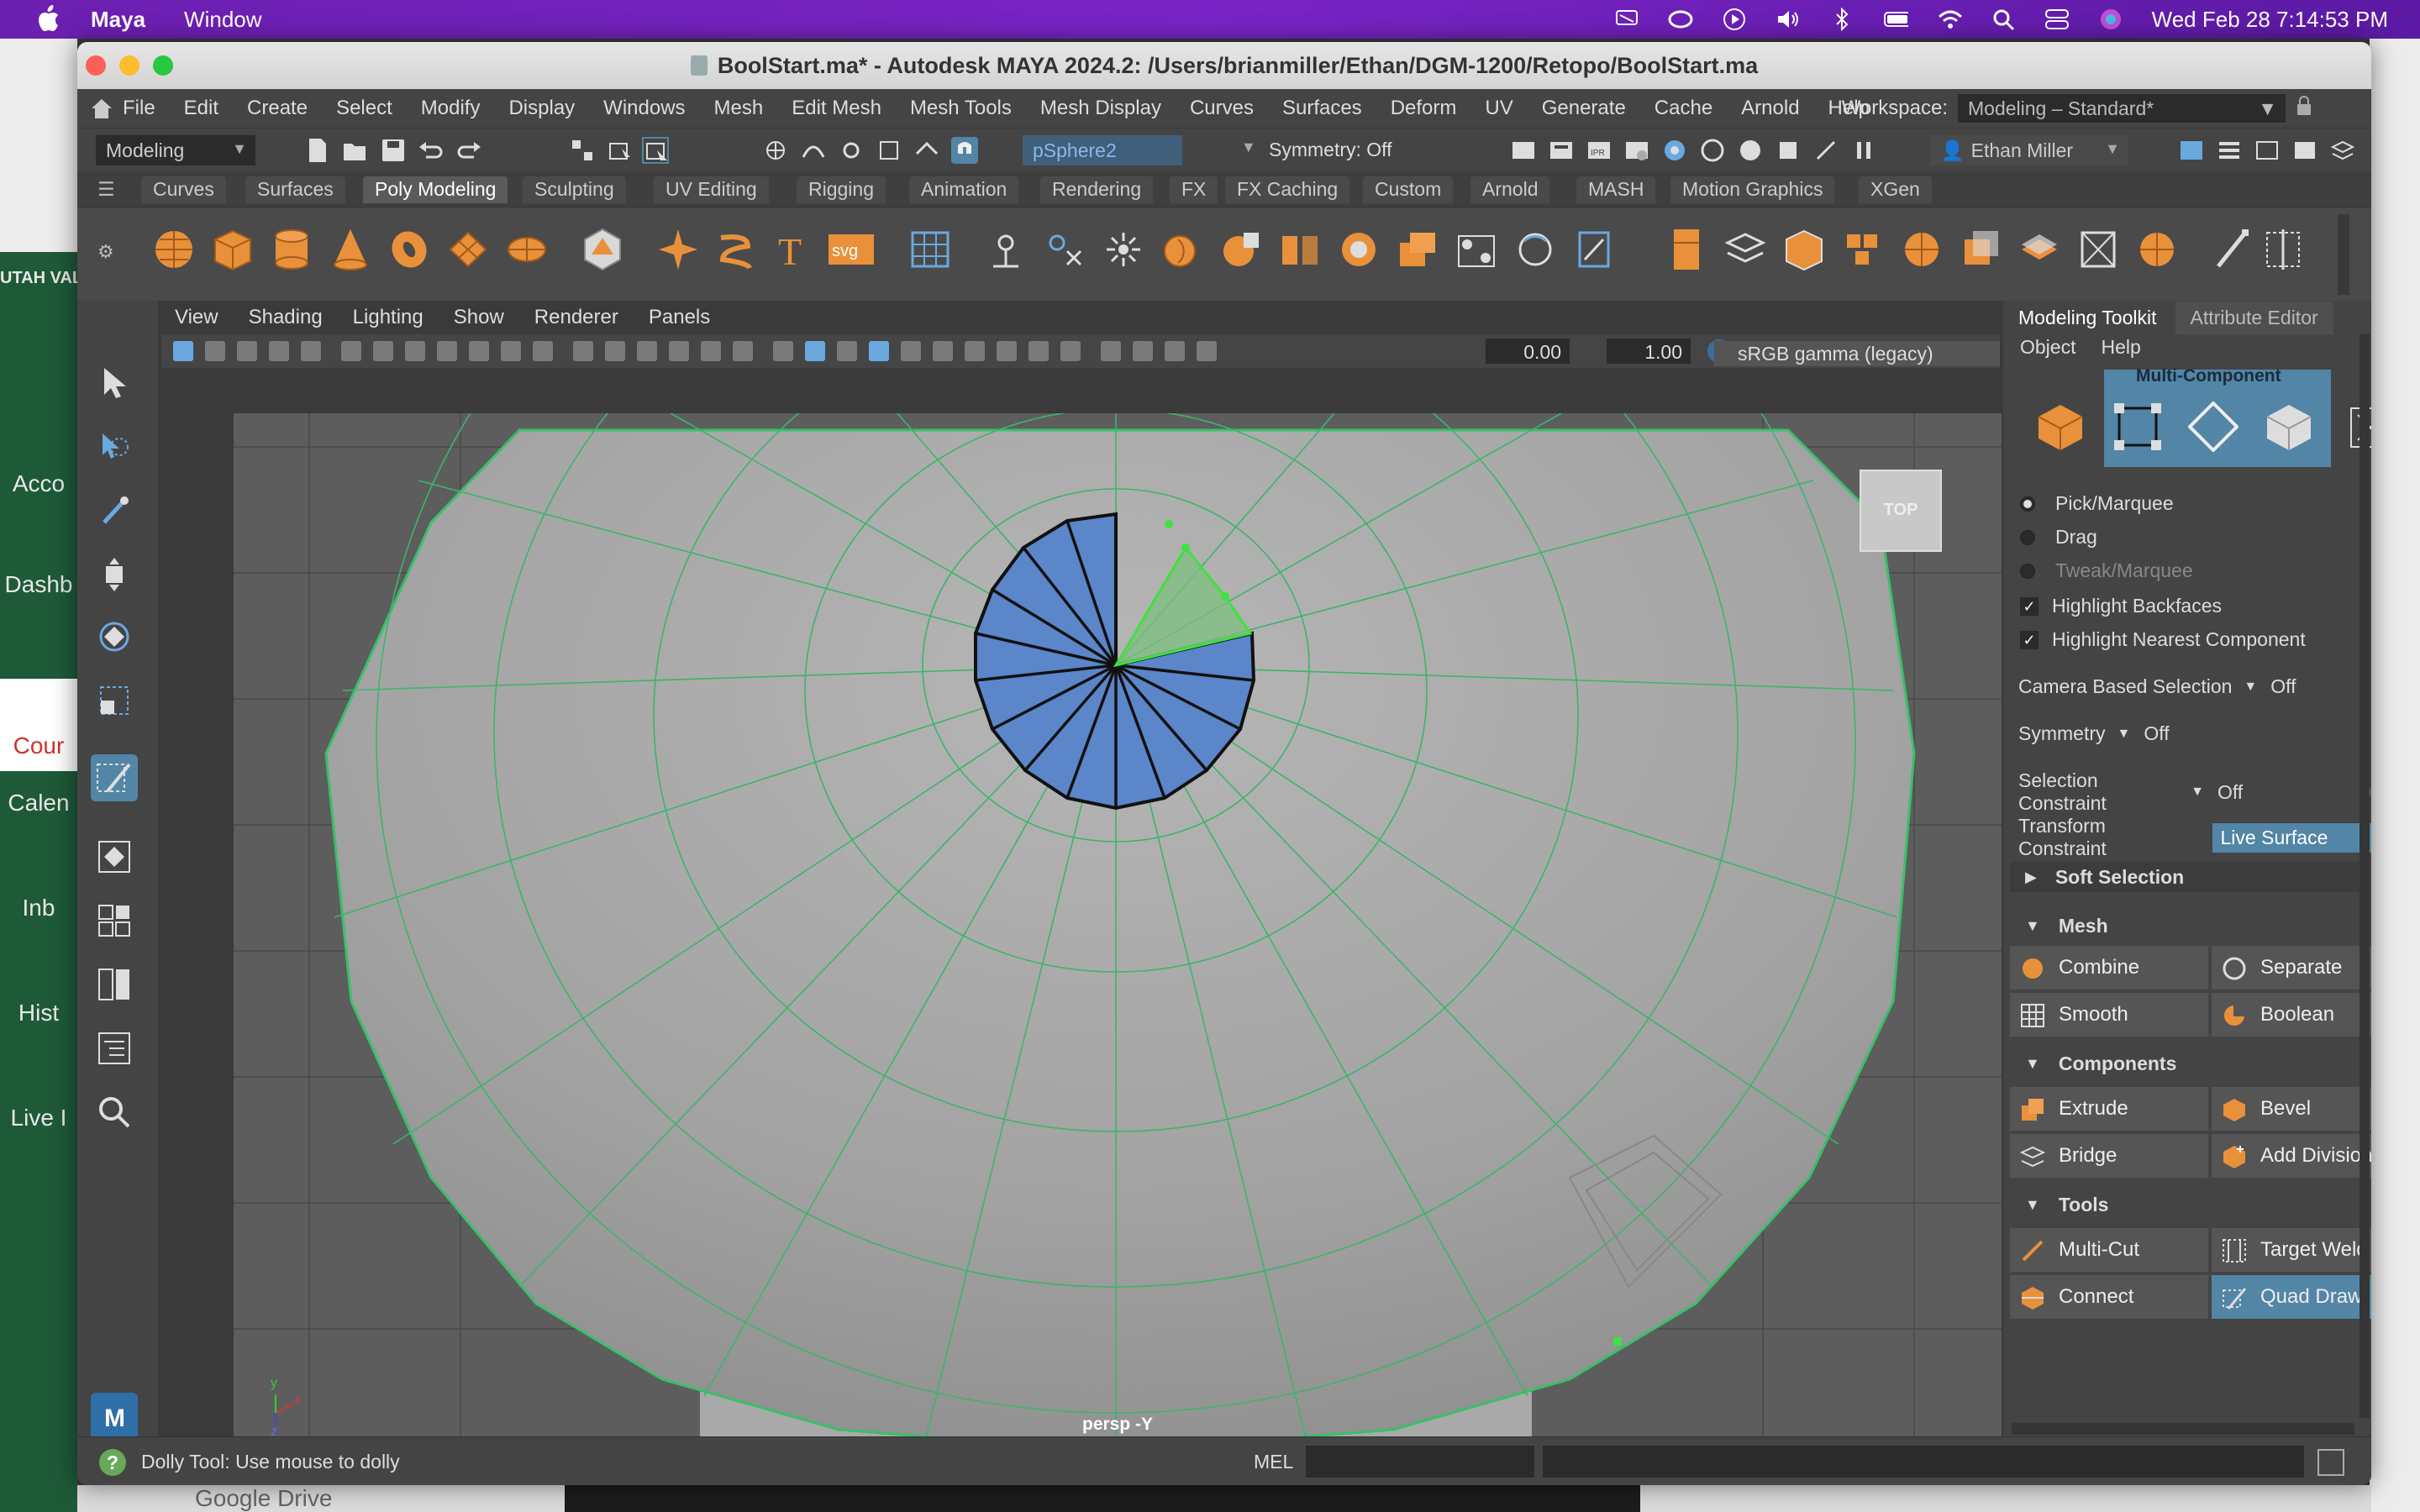  What do you see at coordinates (114, 700) in the screenshot?
I see `scale-tool-icon` at bounding box center [114, 700].